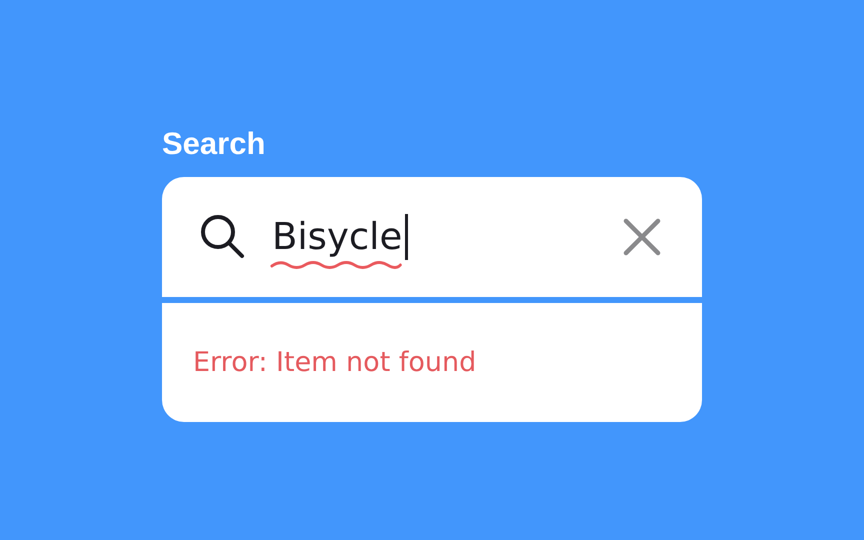 This screenshot has width=864, height=540. What do you see at coordinates (334, 362) in the screenshot?
I see `error-message: Error: Item not found` at bounding box center [334, 362].